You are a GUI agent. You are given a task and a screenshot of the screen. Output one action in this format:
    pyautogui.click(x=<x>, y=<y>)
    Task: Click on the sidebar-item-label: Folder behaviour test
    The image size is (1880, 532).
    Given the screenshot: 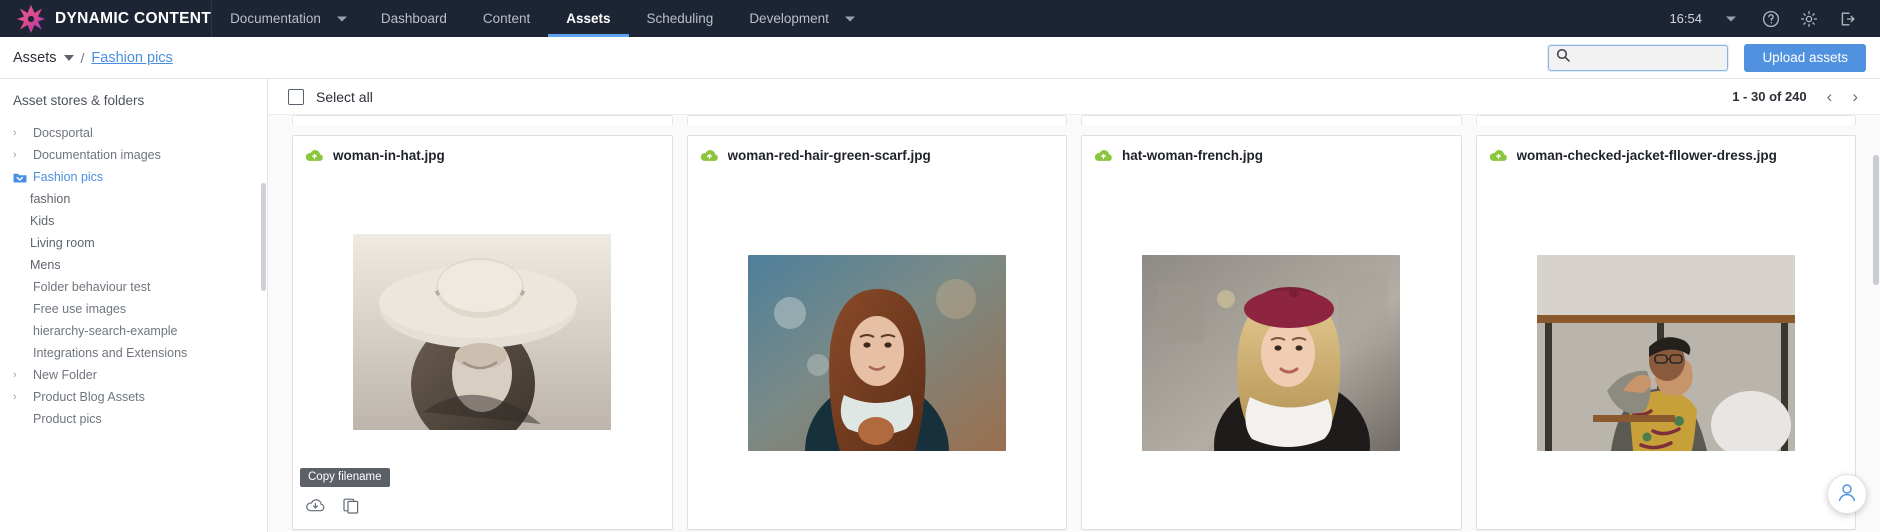 What is the action you would take?
    pyautogui.click(x=92, y=287)
    